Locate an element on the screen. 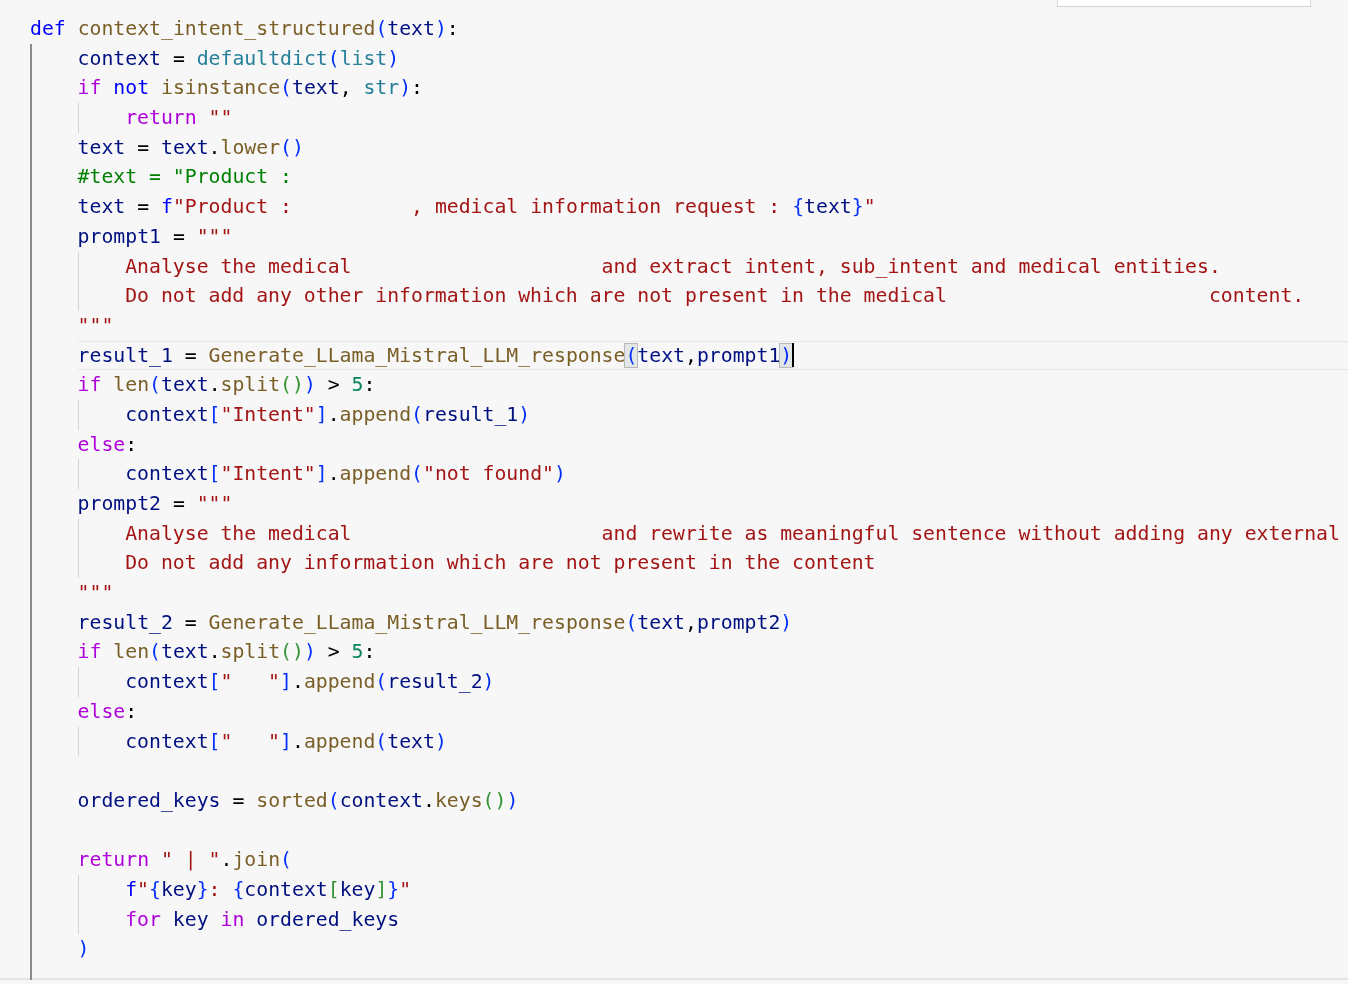 Image resolution: width=1348 pixels, height=984 pixels. code-line: return " | ".join( is located at coordinates (184, 860).